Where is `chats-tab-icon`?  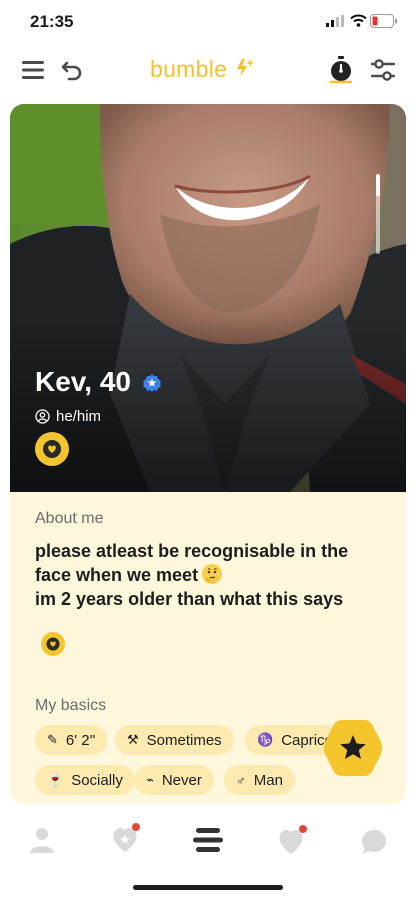
chats-tab-icon is located at coordinates (374, 842).